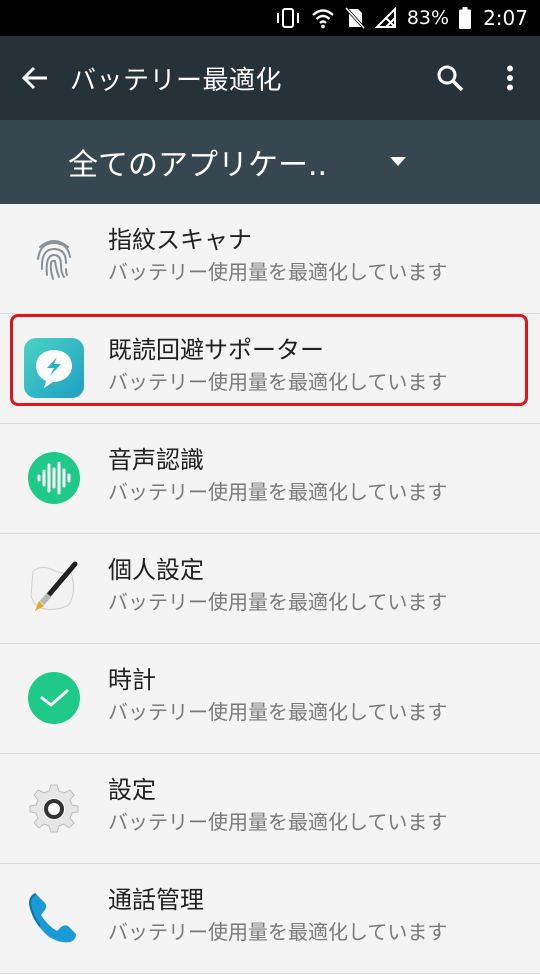 The height and width of the screenshot is (974, 540). What do you see at coordinates (465, 18) in the screenshot?
I see `battery-icon` at bounding box center [465, 18].